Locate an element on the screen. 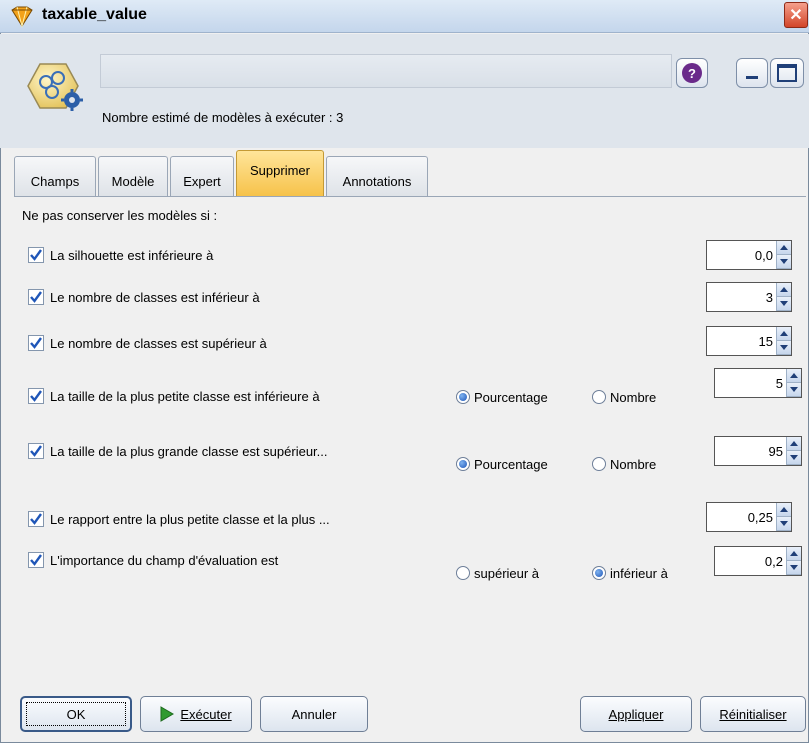 This screenshot has width=809, height=743. importance-less-radio is located at coordinates (599, 573).